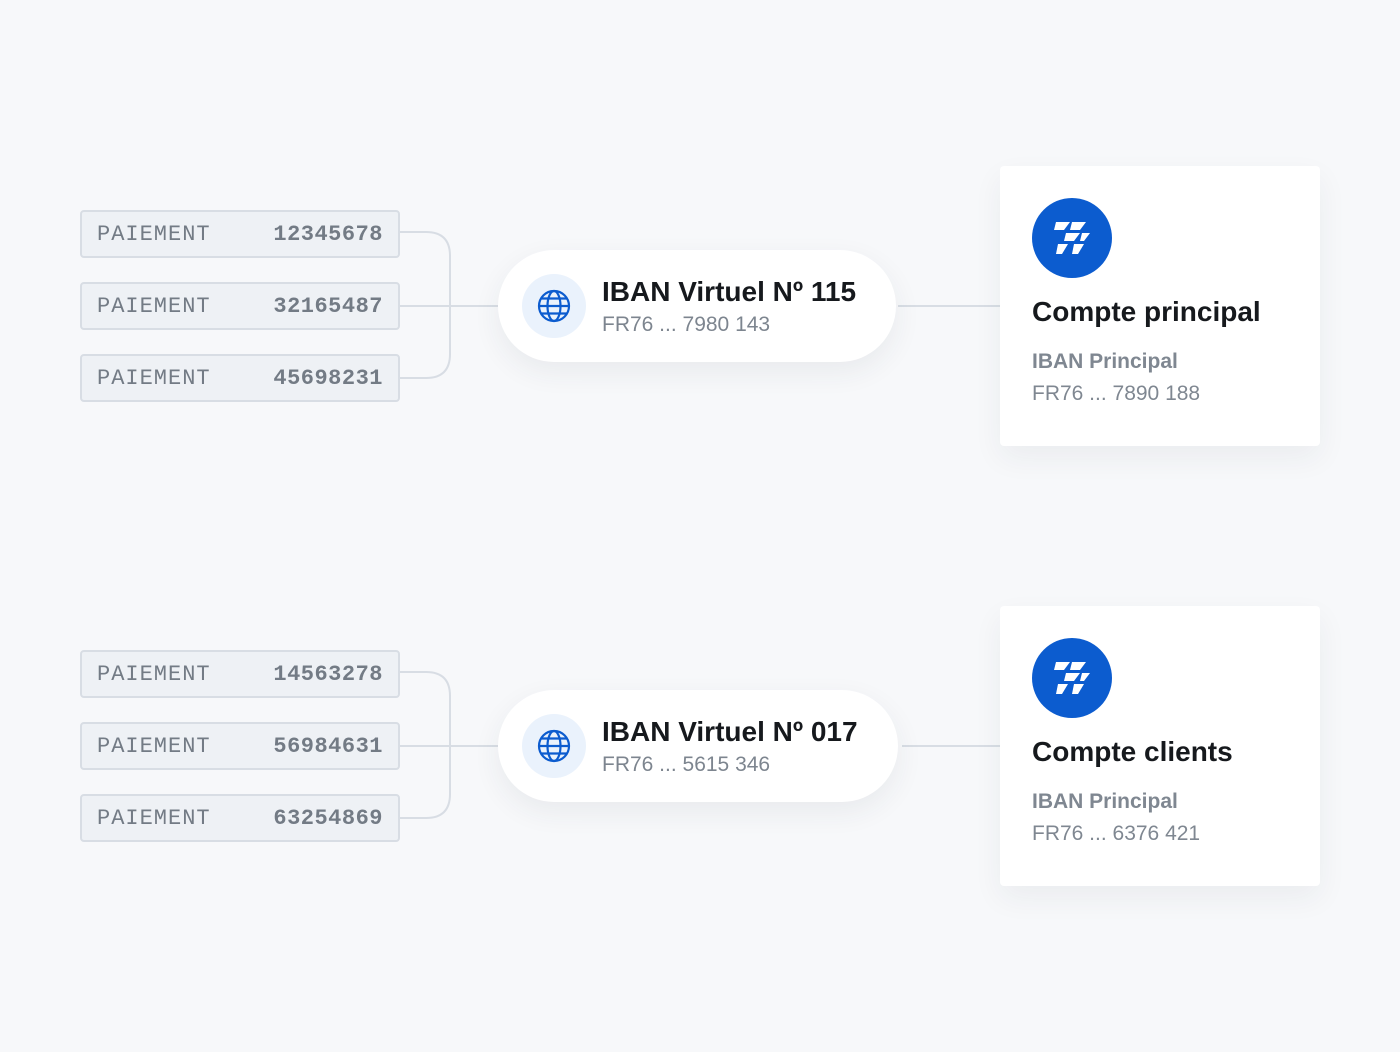 This screenshot has height=1052, width=1400. Describe the element at coordinates (686, 764) in the screenshot. I see `virtual-iban-number: FR76 ... 5615 346` at that location.